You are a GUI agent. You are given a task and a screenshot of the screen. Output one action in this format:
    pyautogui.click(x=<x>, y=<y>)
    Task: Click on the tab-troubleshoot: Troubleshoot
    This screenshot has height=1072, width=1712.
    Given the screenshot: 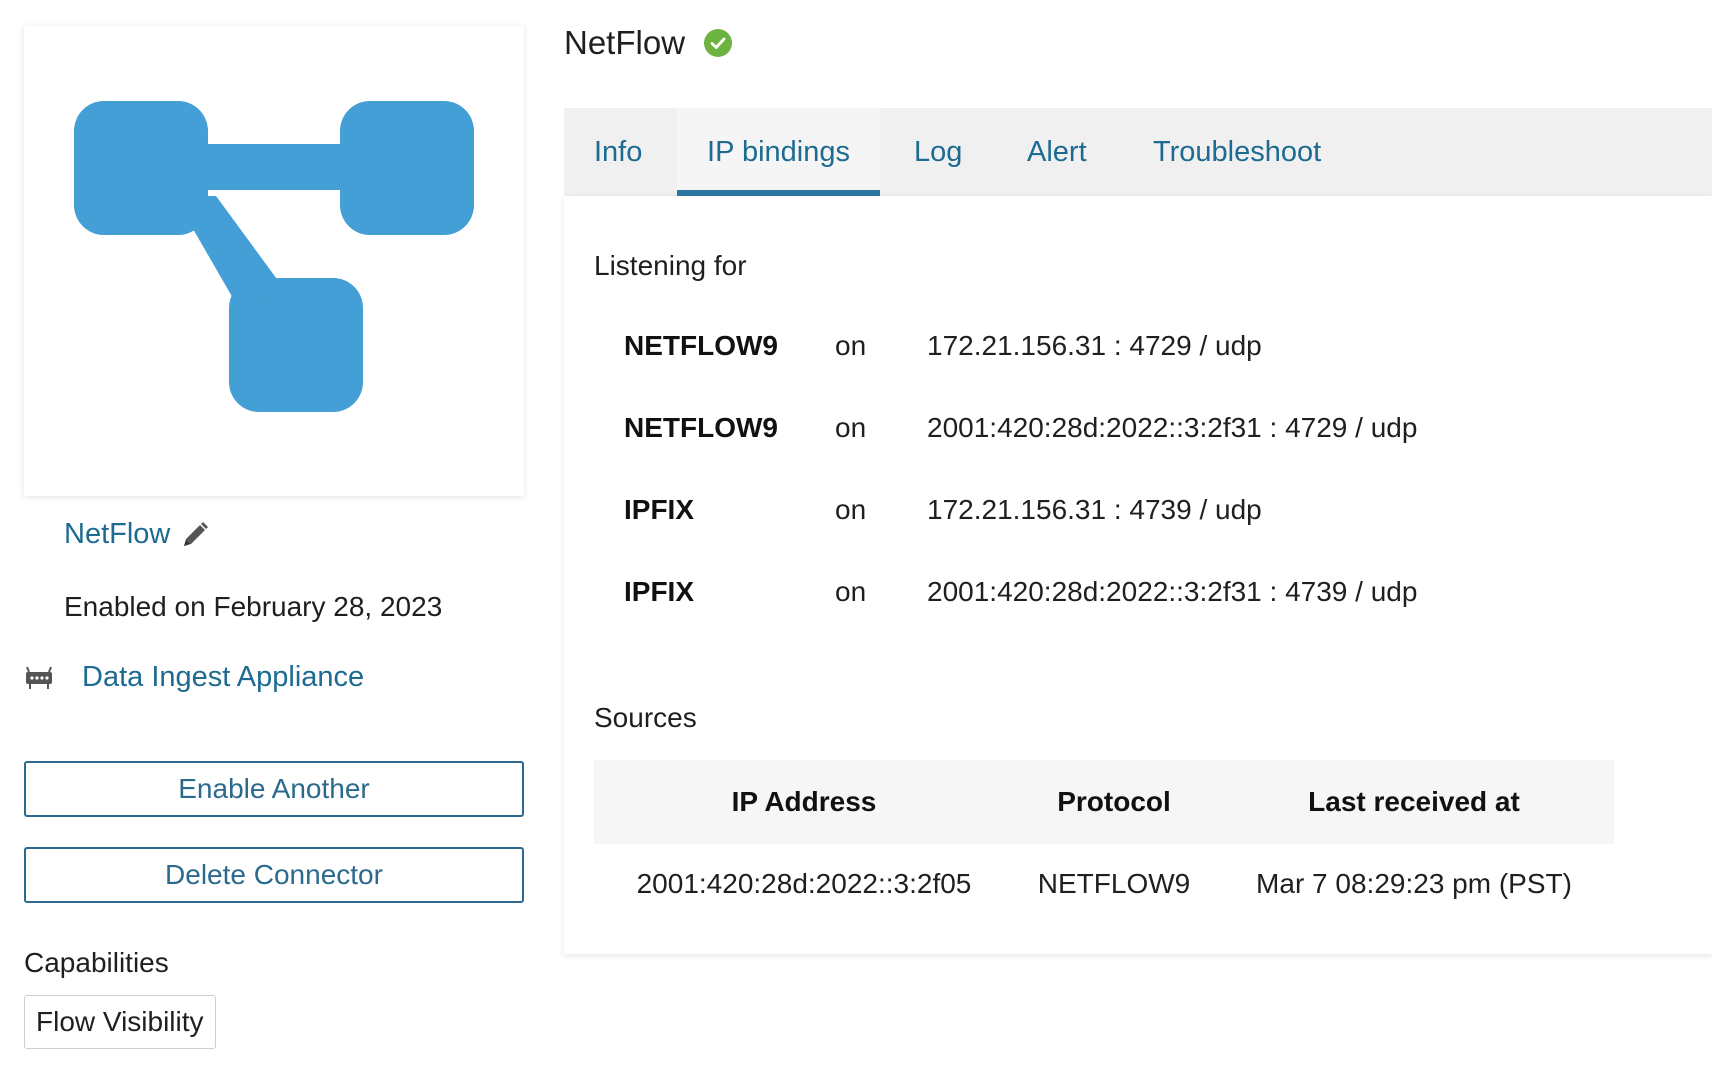 What is the action you would take?
    pyautogui.click(x=1237, y=152)
    